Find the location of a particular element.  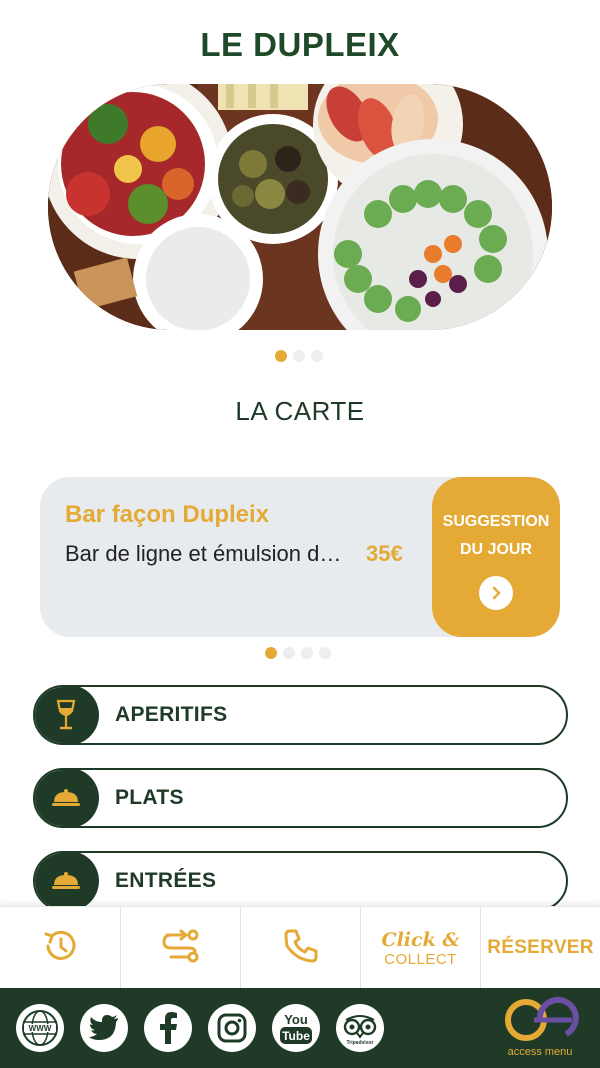

suggestion-badge: SUGGESTION DU JOUR is located at coordinates (496, 557).